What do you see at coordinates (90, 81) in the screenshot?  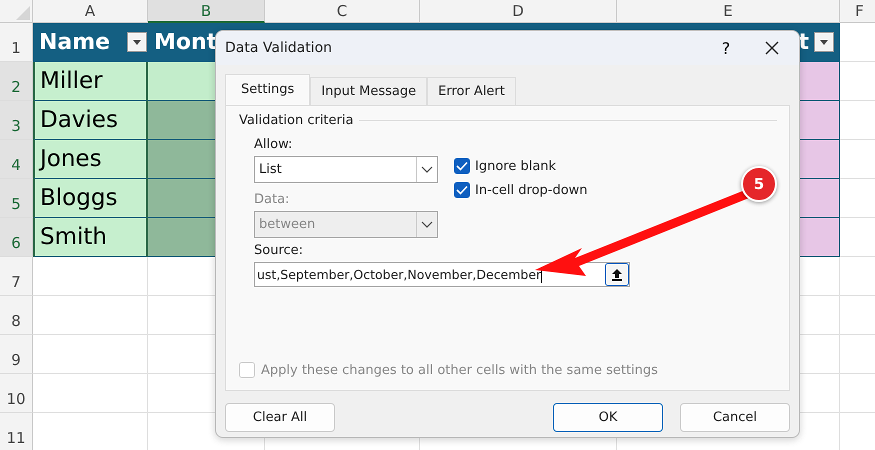 I see `table-cell: Miller` at bounding box center [90, 81].